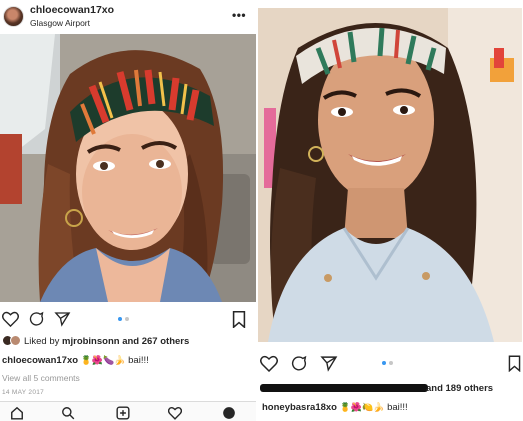 Image resolution: width=523 pixels, height=421 pixels. Describe the element at coordinates (60, 23) in the screenshot. I see `location-link: Glasgow Airport` at that location.